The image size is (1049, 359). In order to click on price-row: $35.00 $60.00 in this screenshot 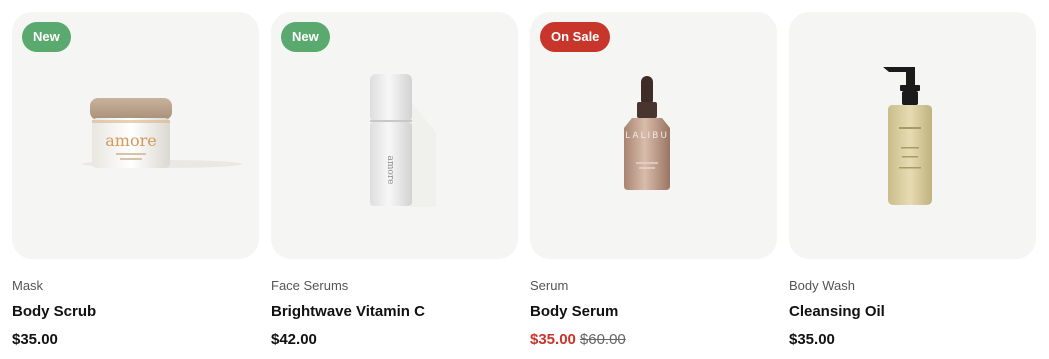, I will do `click(578, 339)`.